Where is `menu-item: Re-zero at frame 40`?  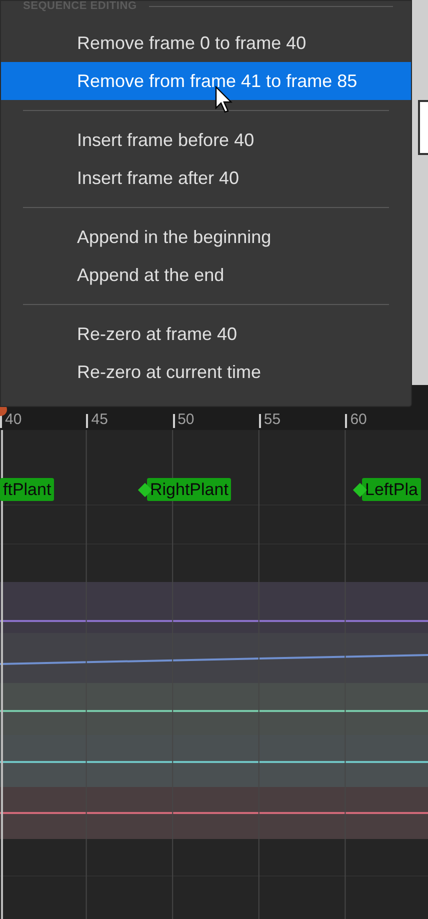 menu-item: Re-zero at frame 40 is located at coordinates (206, 334).